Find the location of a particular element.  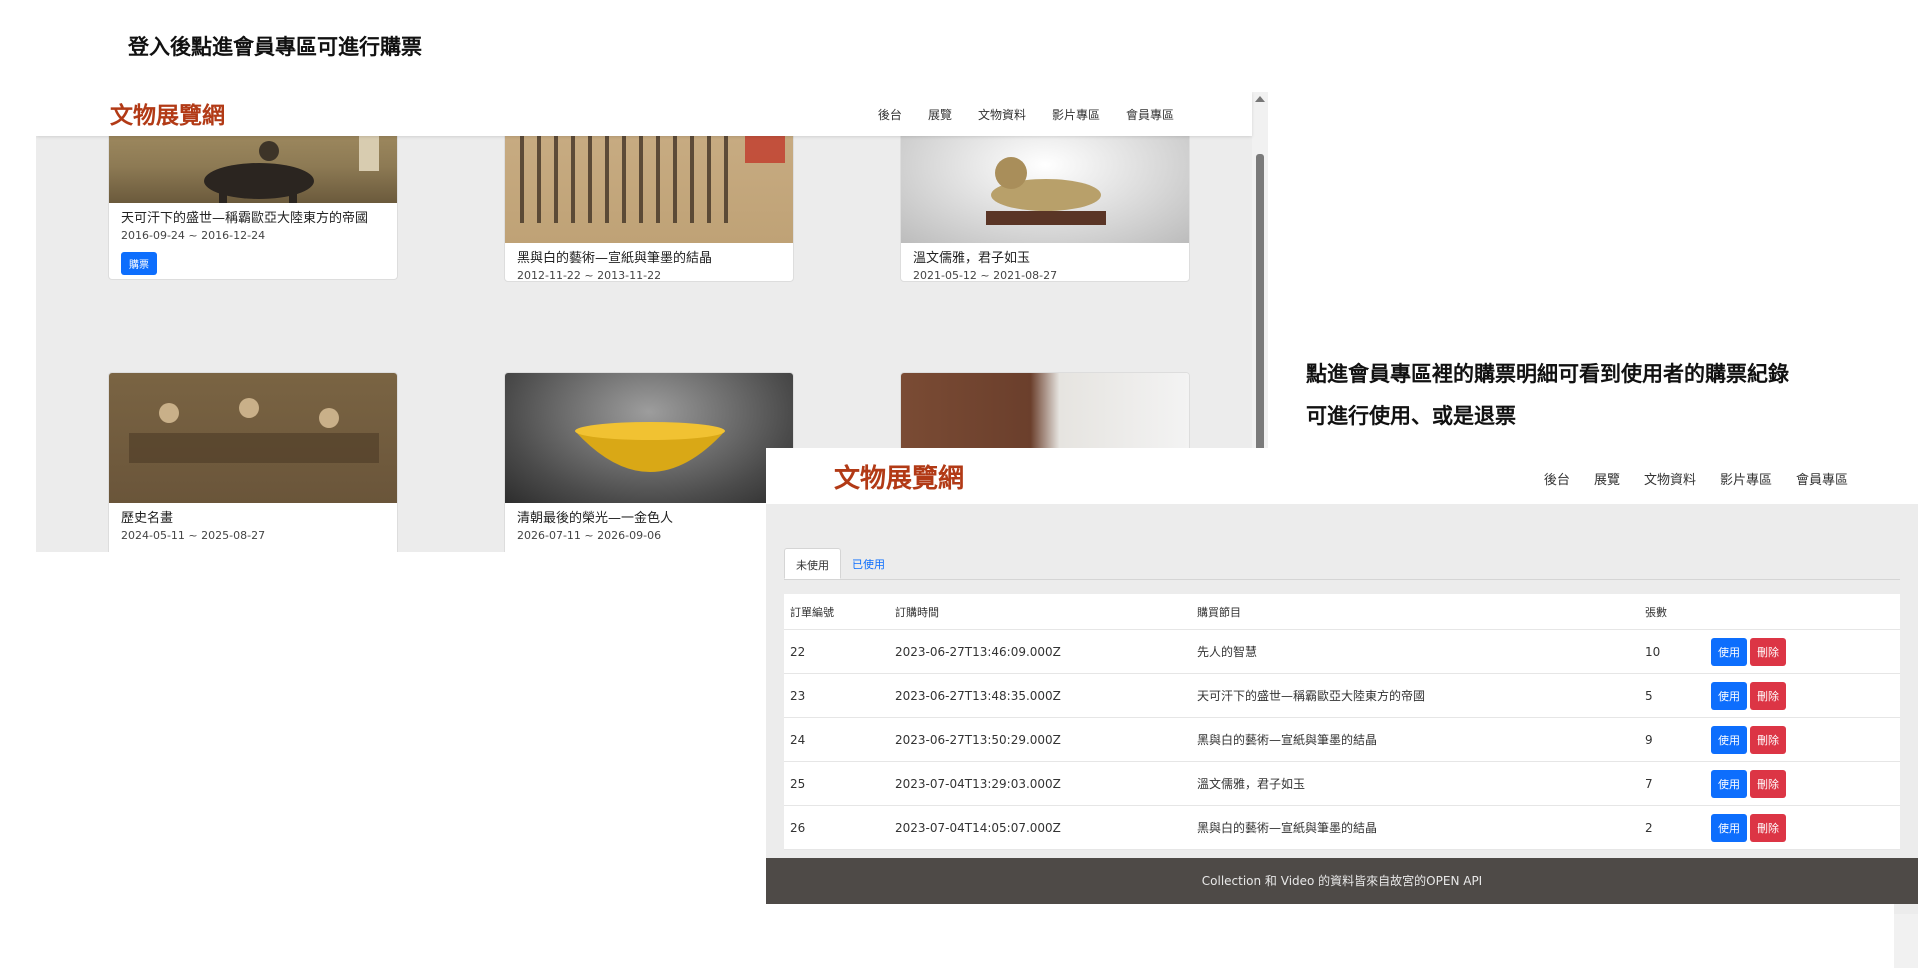

ticket-quantity: 9 is located at coordinates (1649, 739).